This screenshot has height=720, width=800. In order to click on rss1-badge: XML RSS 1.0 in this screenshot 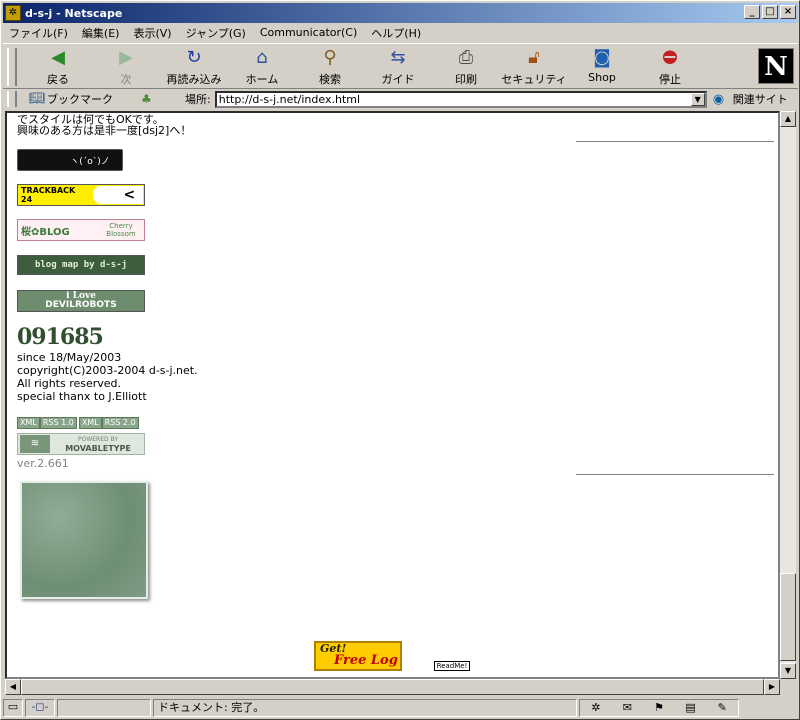, I will do `click(47, 423)`.